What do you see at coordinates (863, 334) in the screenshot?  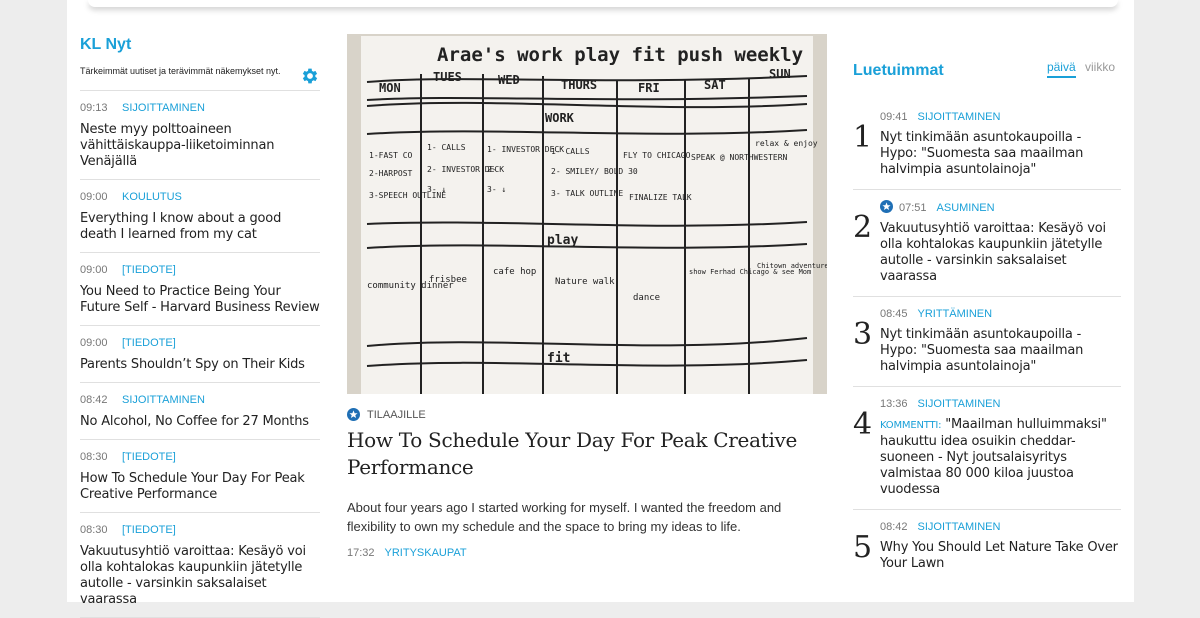 I see `rank-number: 3` at bounding box center [863, 334].